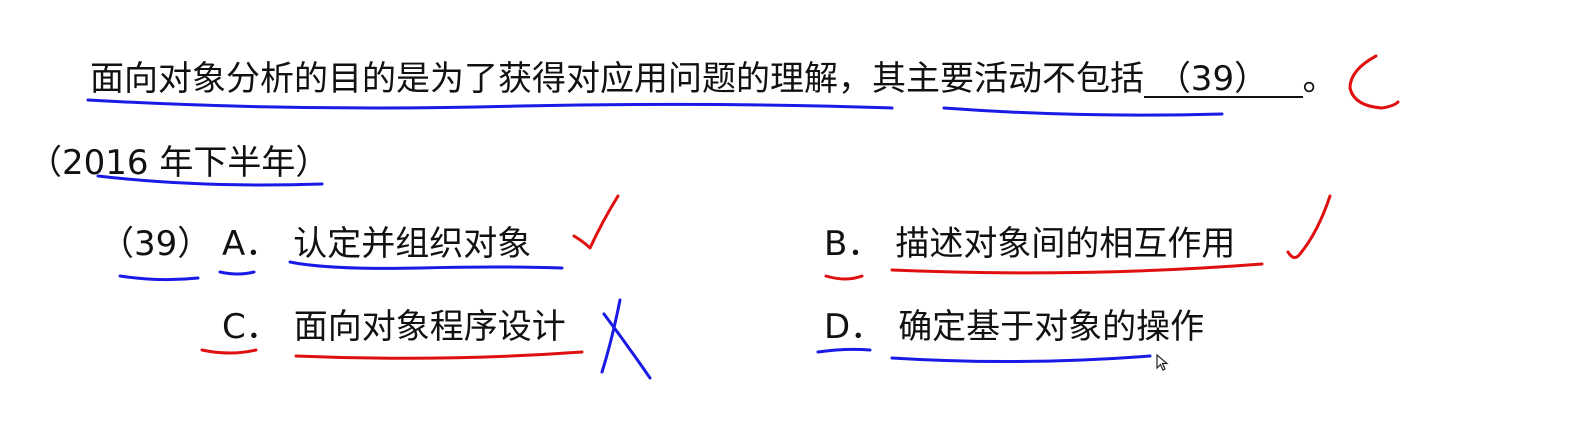  Describe the element at coordinates (596, 222) in the screenshot. I see `check-mark-a` at that location.